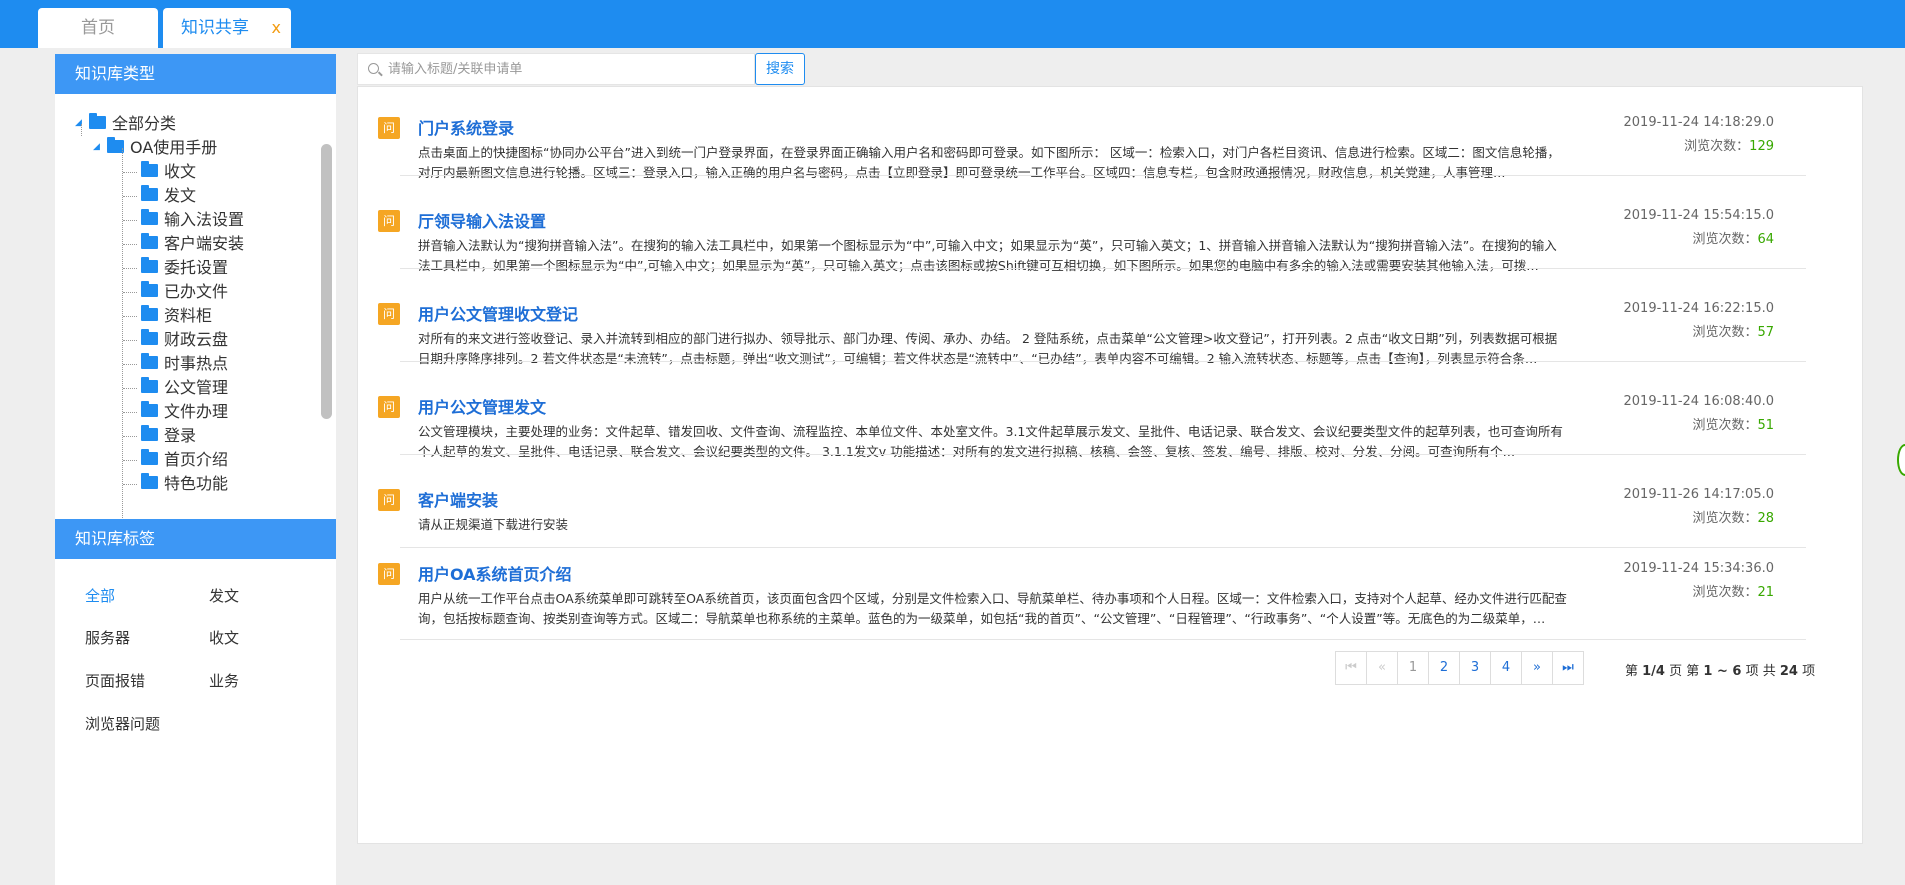 The width and height of the screenshot is (1905, 885). Describe the element at coordinates (498, 313) in the screenshot. I see `item-title: 用户公文管理收文登记` at that location.